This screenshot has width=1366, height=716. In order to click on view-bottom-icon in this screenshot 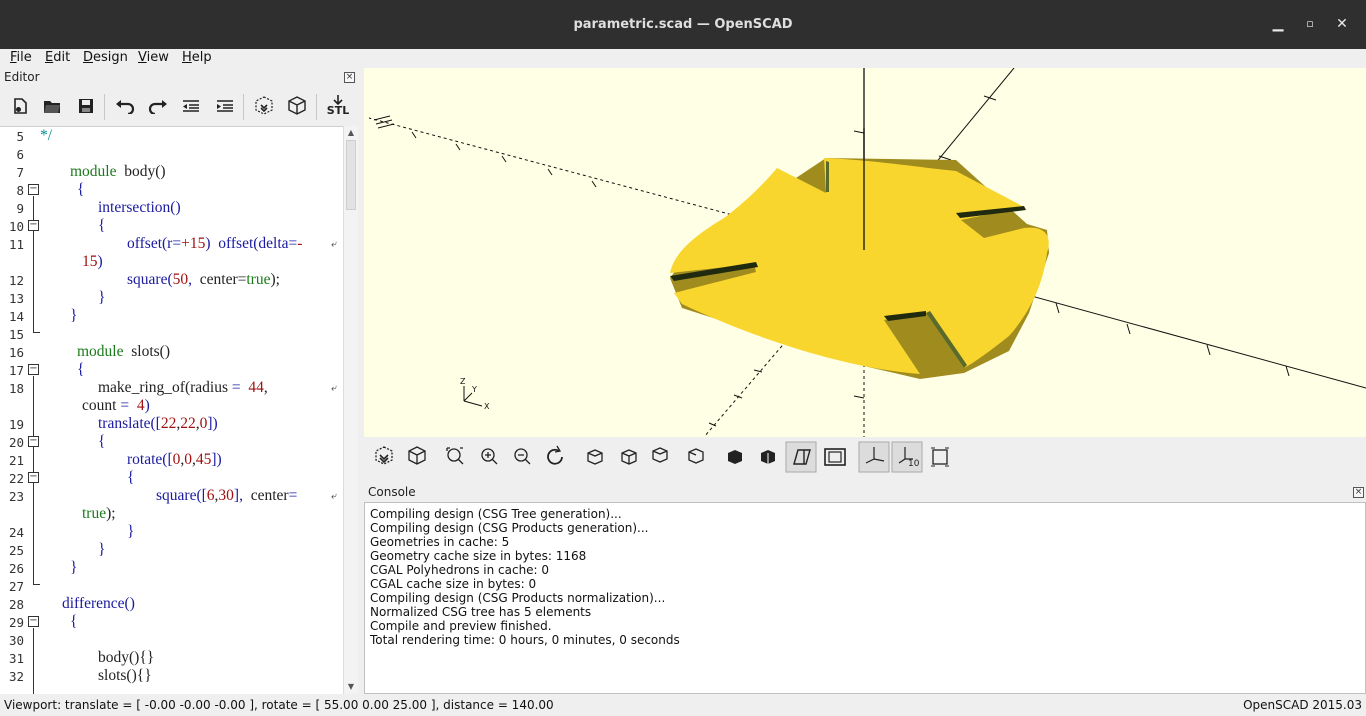, I will do `click(660, 458)`.